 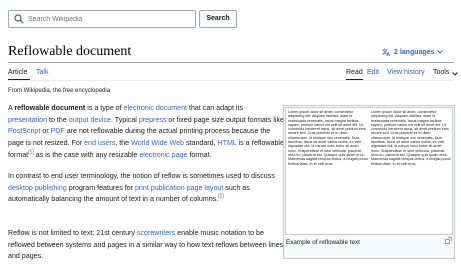 What do you see at coordinates (19, 19) in the screenshot?
I see `search-icon` at bounding box center [19, 19].